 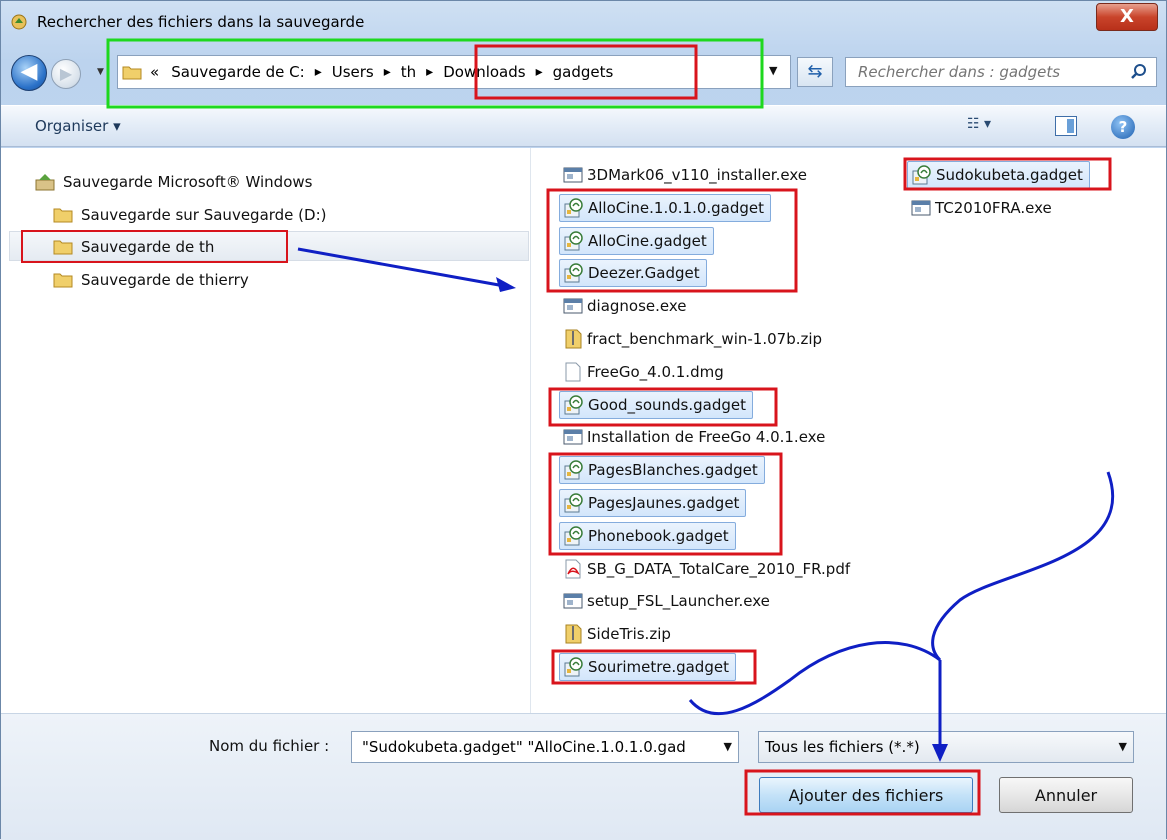 What do you see at coordinates (1139, 72) in the screenshot?
I see `search-icon` at bounding box center [1139, 72].